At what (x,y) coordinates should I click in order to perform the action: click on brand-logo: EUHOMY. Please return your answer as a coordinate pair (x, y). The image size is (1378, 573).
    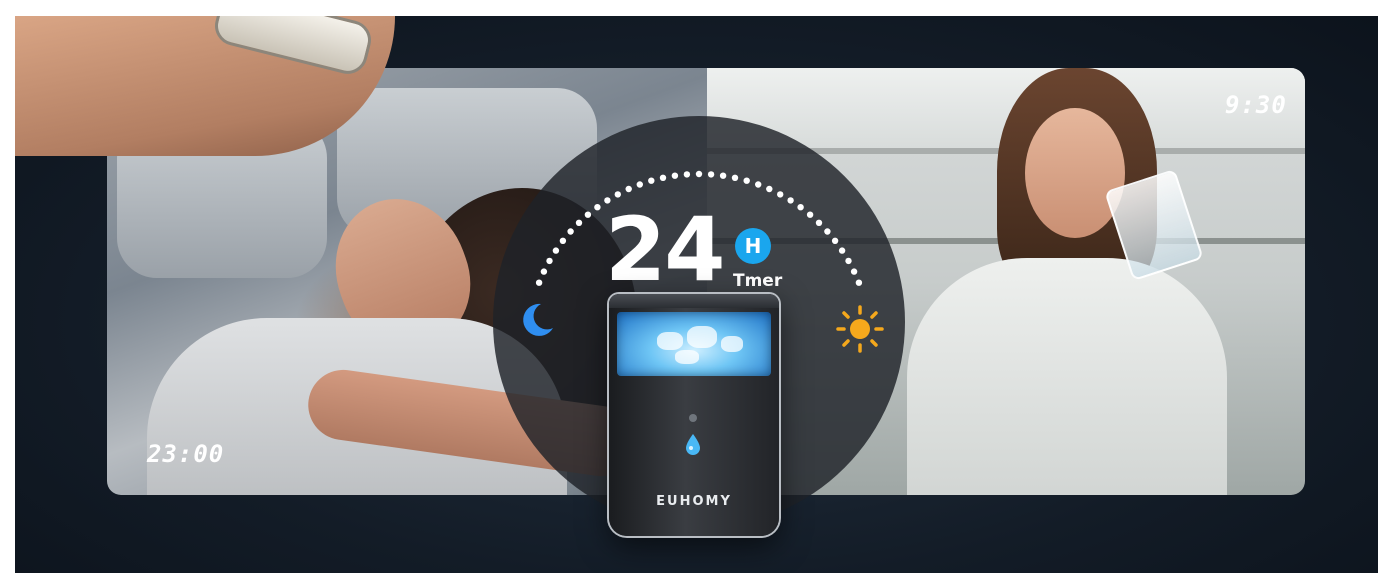
    Looking at the image, I should click on (694, 501).